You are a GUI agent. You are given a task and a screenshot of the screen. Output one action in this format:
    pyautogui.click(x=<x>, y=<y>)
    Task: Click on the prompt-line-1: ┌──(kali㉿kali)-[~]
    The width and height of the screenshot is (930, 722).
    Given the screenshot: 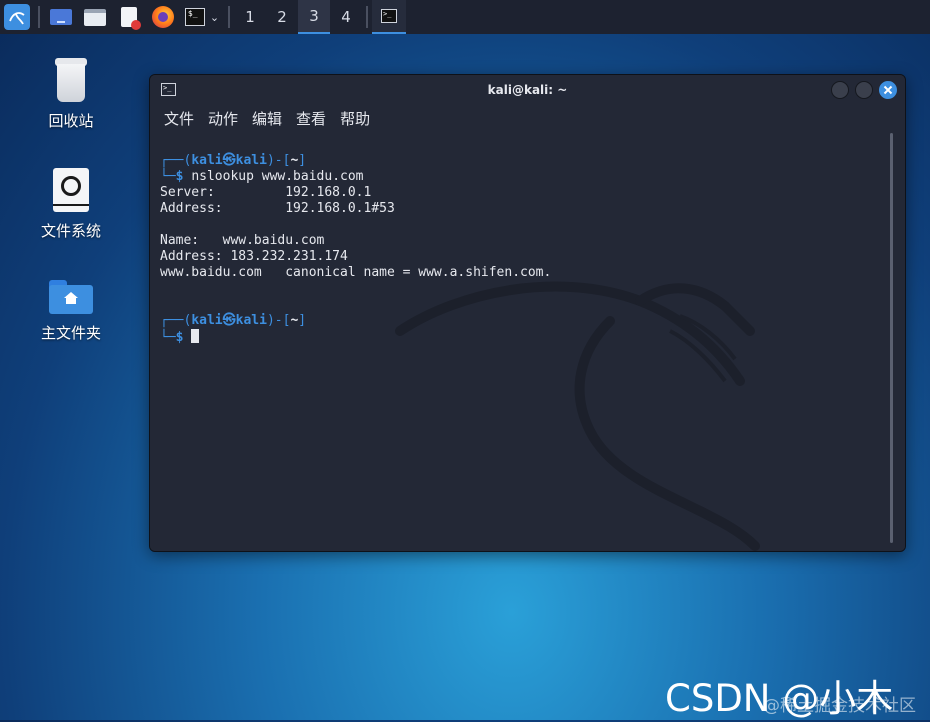 What is the action you would take?
    pyautogui.click(x=233, y=160)
    